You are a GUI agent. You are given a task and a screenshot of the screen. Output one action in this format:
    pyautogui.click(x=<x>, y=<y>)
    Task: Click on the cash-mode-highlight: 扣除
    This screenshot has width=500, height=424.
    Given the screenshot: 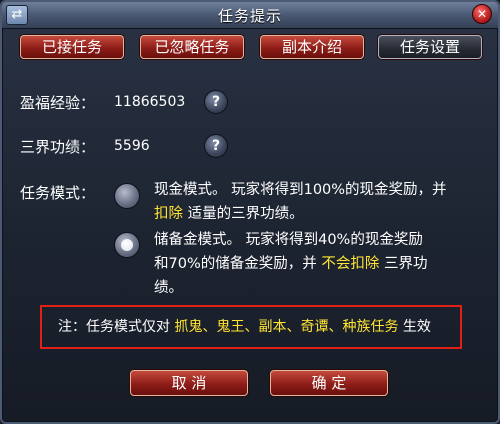 What is the action you would take?
    pyautogui.click(x=168, y=214)
    